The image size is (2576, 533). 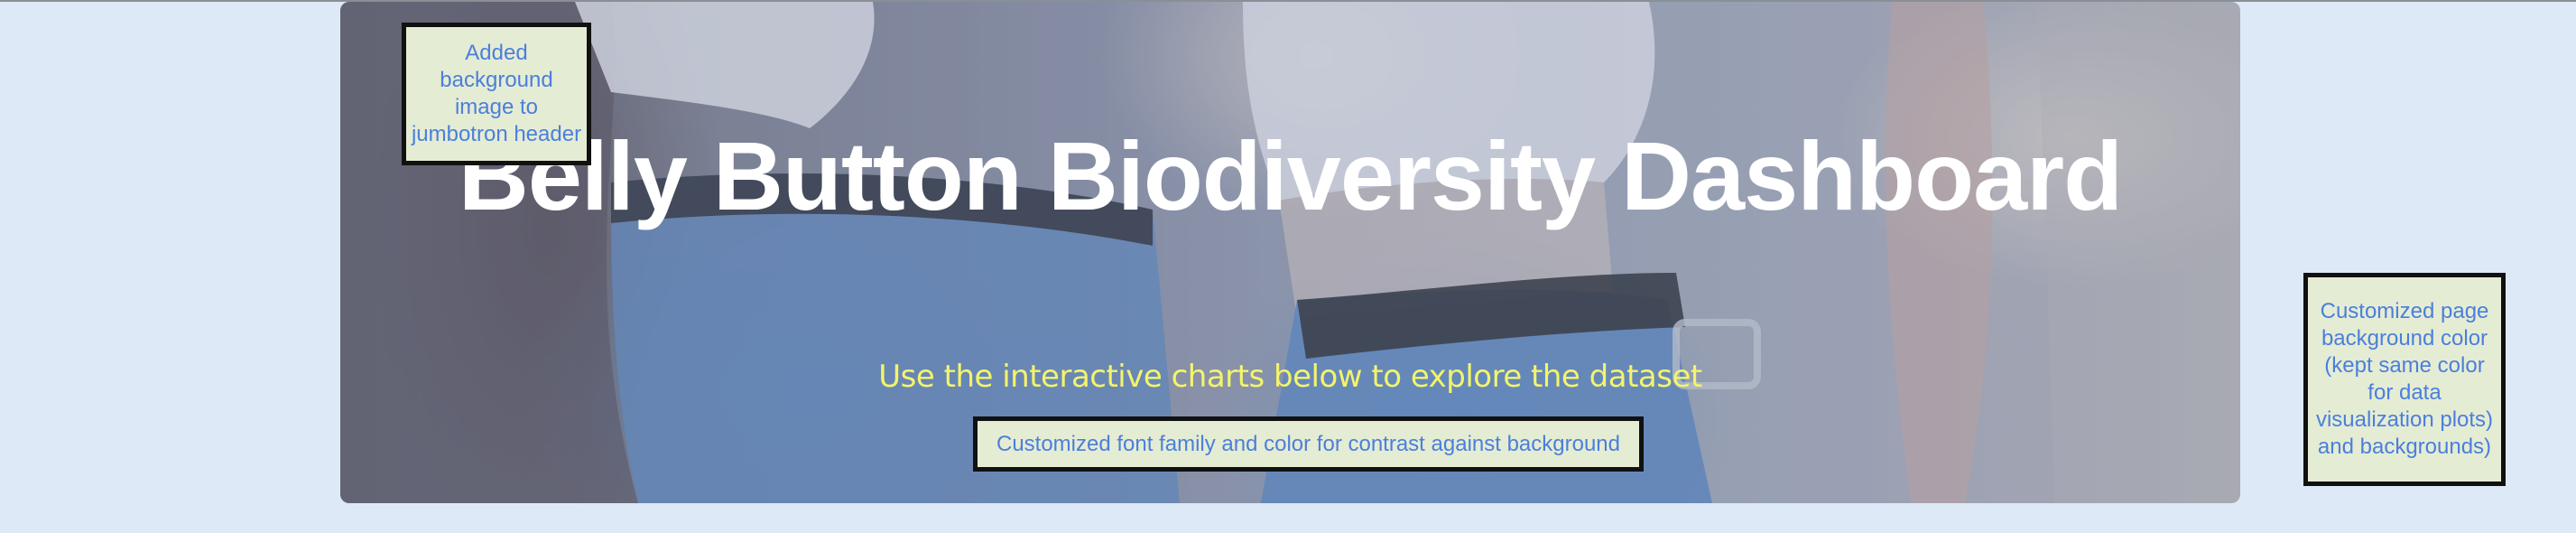 I want to click on page-title: Belly Button Biodiversity Dashboard, so click(x=1290, y=175).